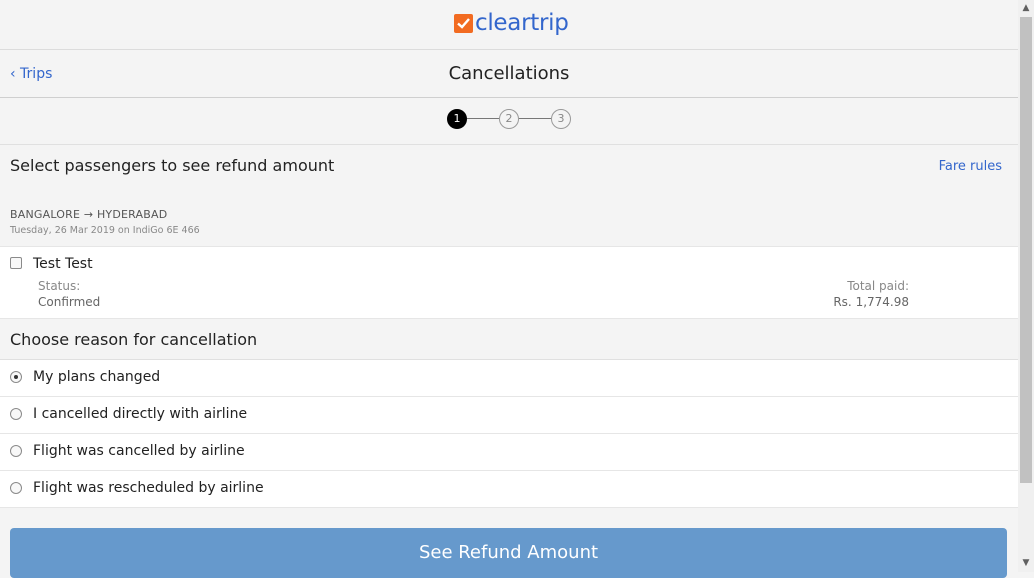 This screenshot has height=578, width=1034. I want to click on flight-route: BANGALORE → HYDERABAD, so click(89, 214).